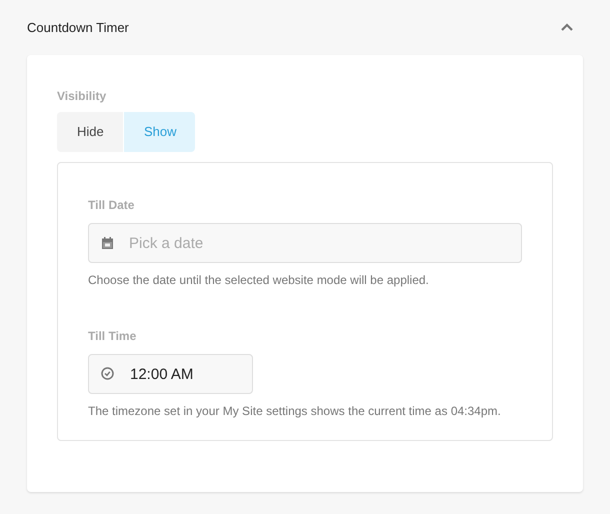 The height and width of the screenshot is (514, 610). I want to click on field-label: Till Time, so click(113, 336).